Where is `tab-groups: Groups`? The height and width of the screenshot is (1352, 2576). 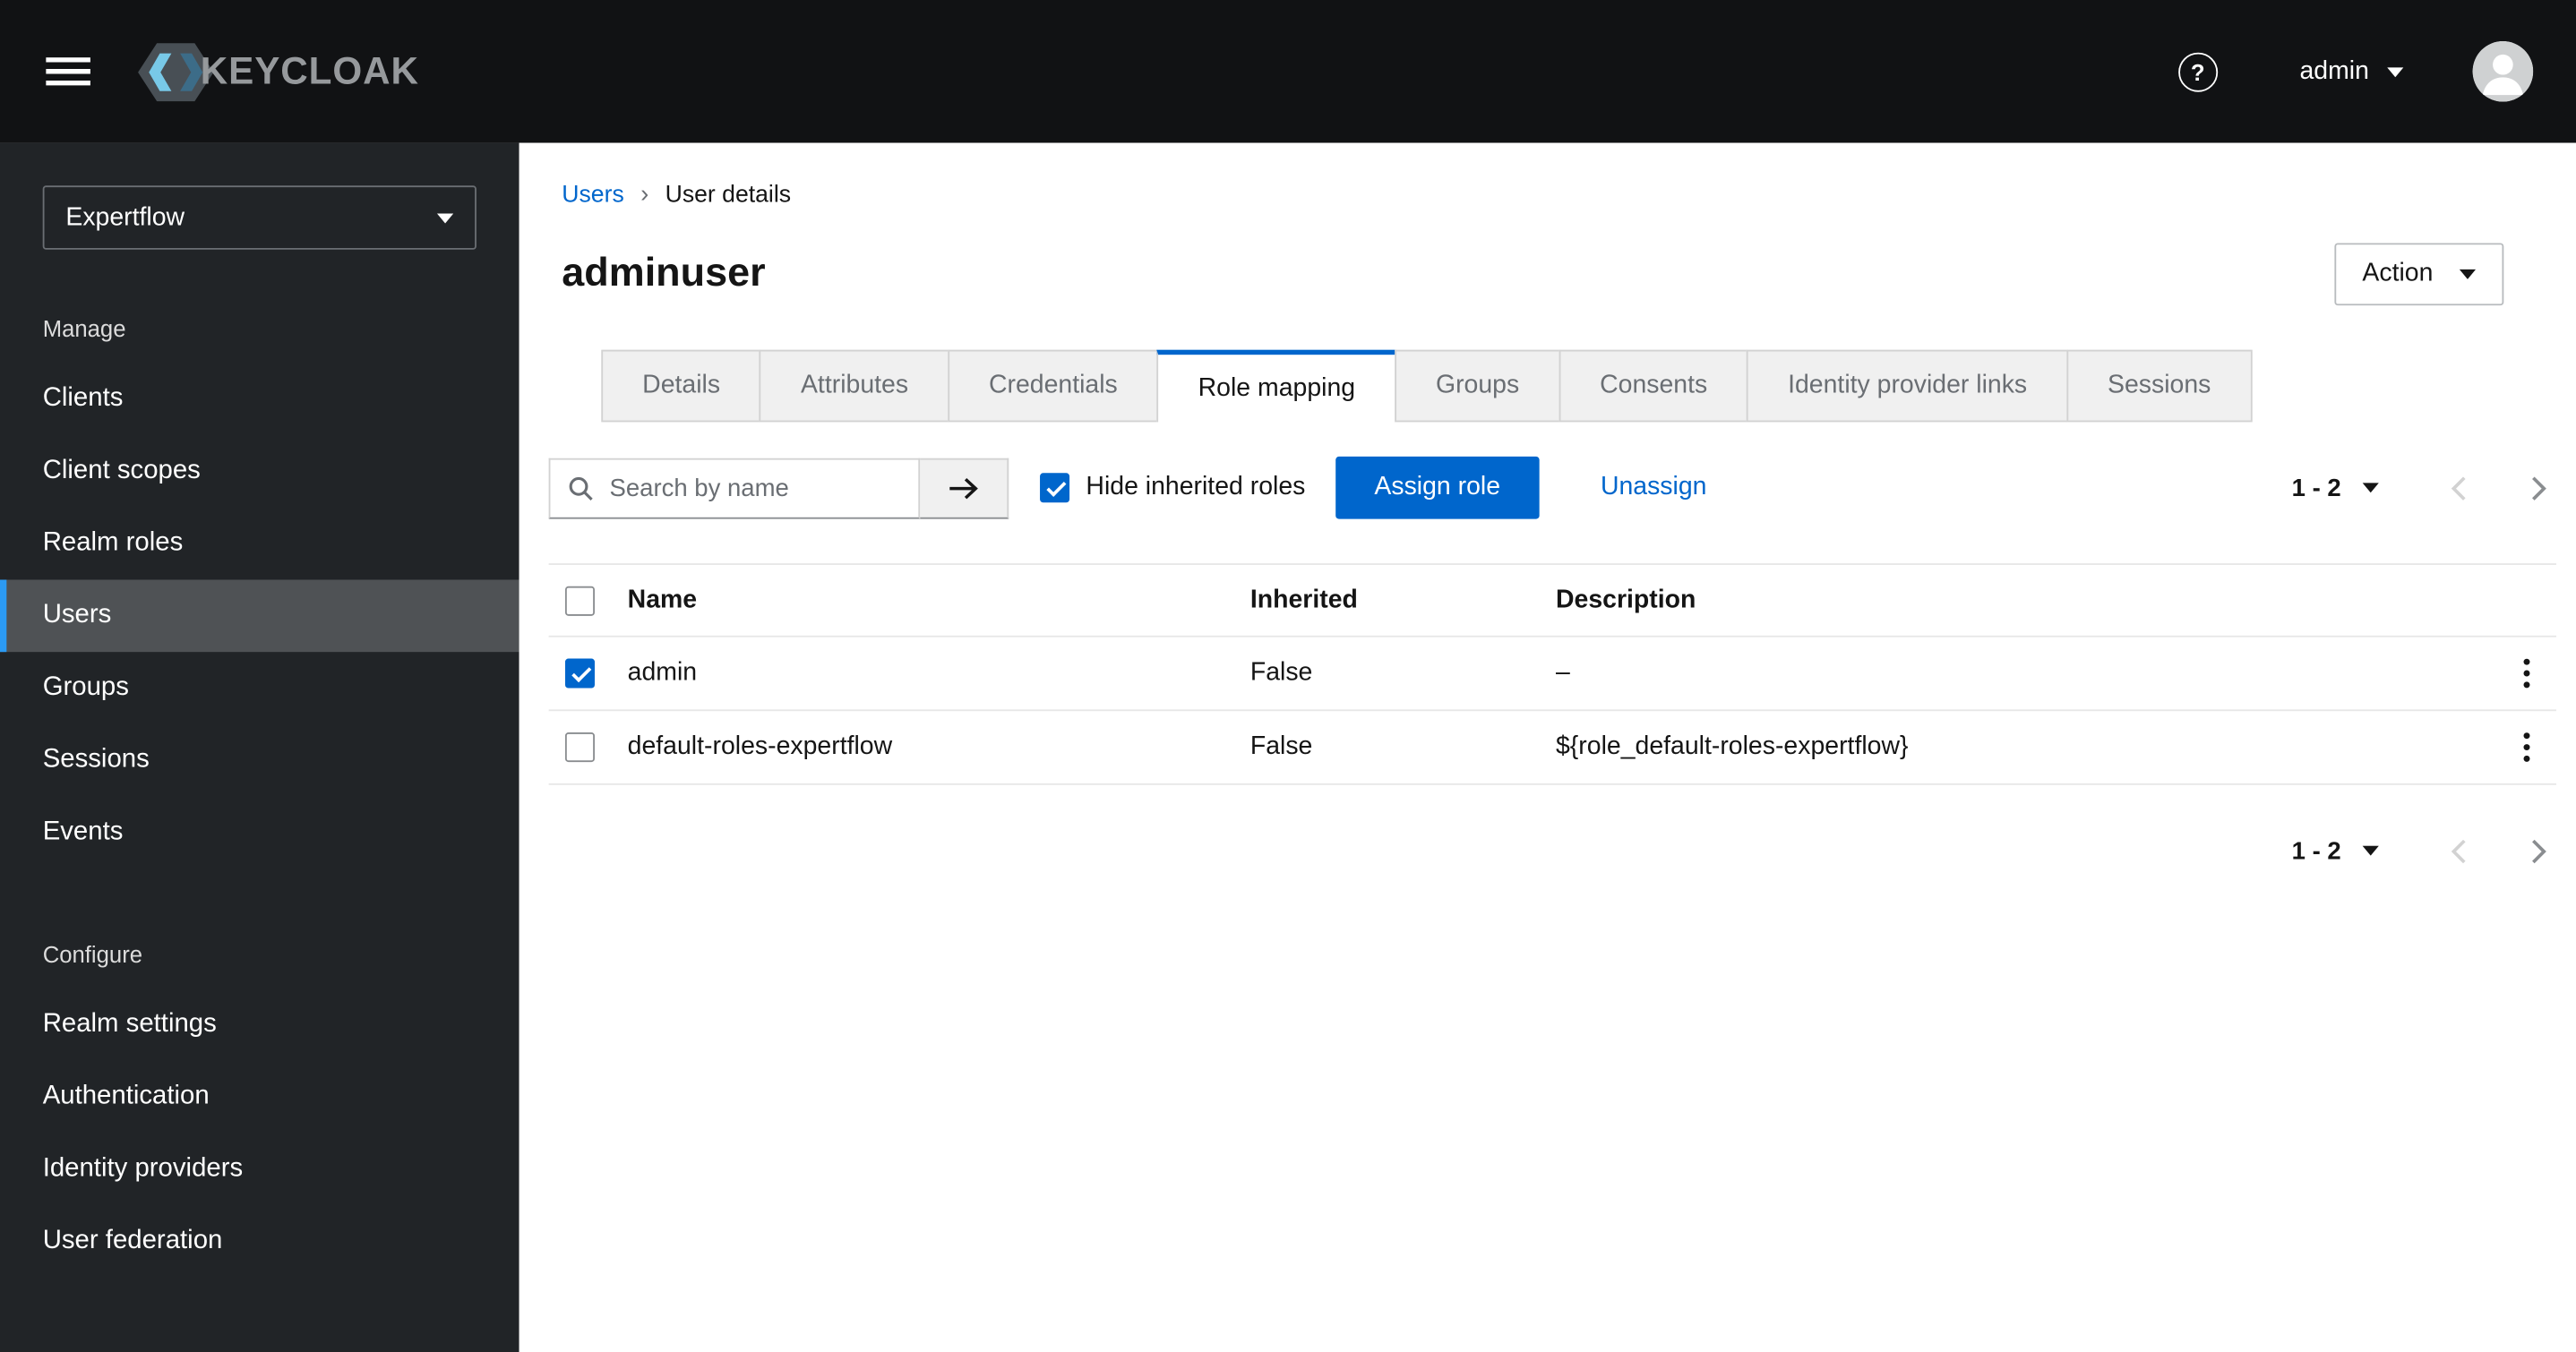 tab-groups: Groups is located at coordinates (1478, 386).